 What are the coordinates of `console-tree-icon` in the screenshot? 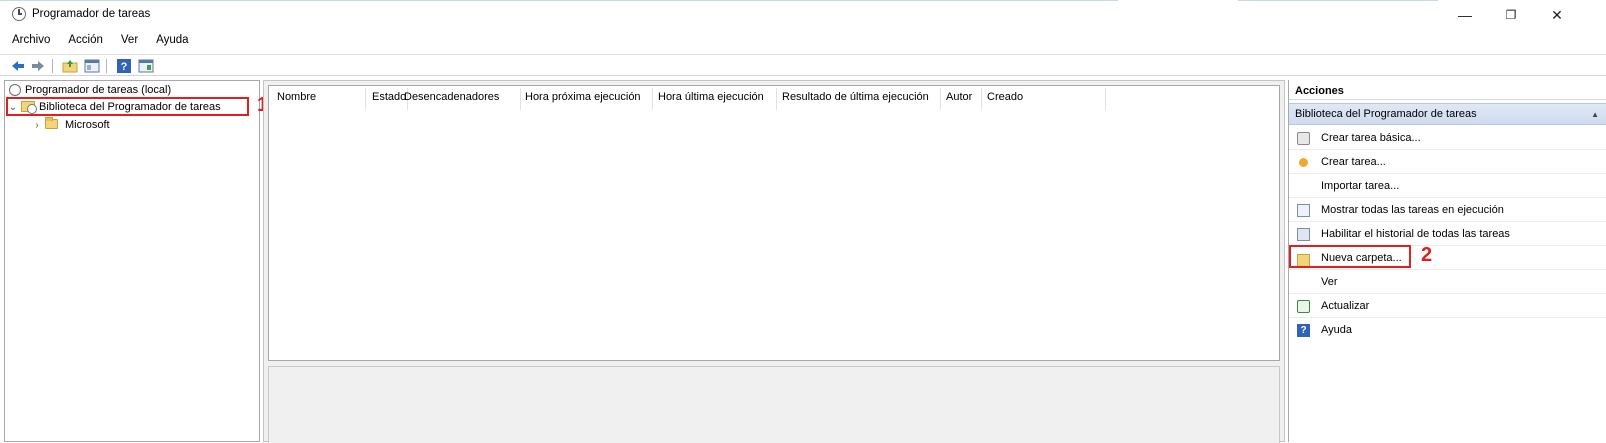 It's located at (92, 66).